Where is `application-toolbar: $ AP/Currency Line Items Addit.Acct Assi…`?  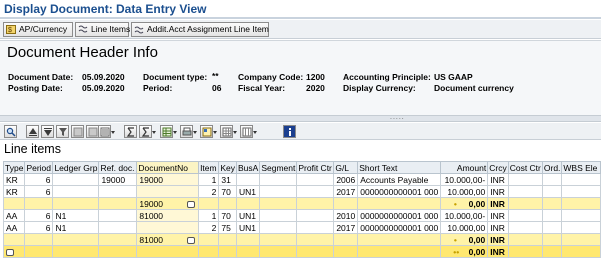 application-toolbar: $ AP/Currency Line Items Addit.Acct Assi… is located at coordinates (300, 29).